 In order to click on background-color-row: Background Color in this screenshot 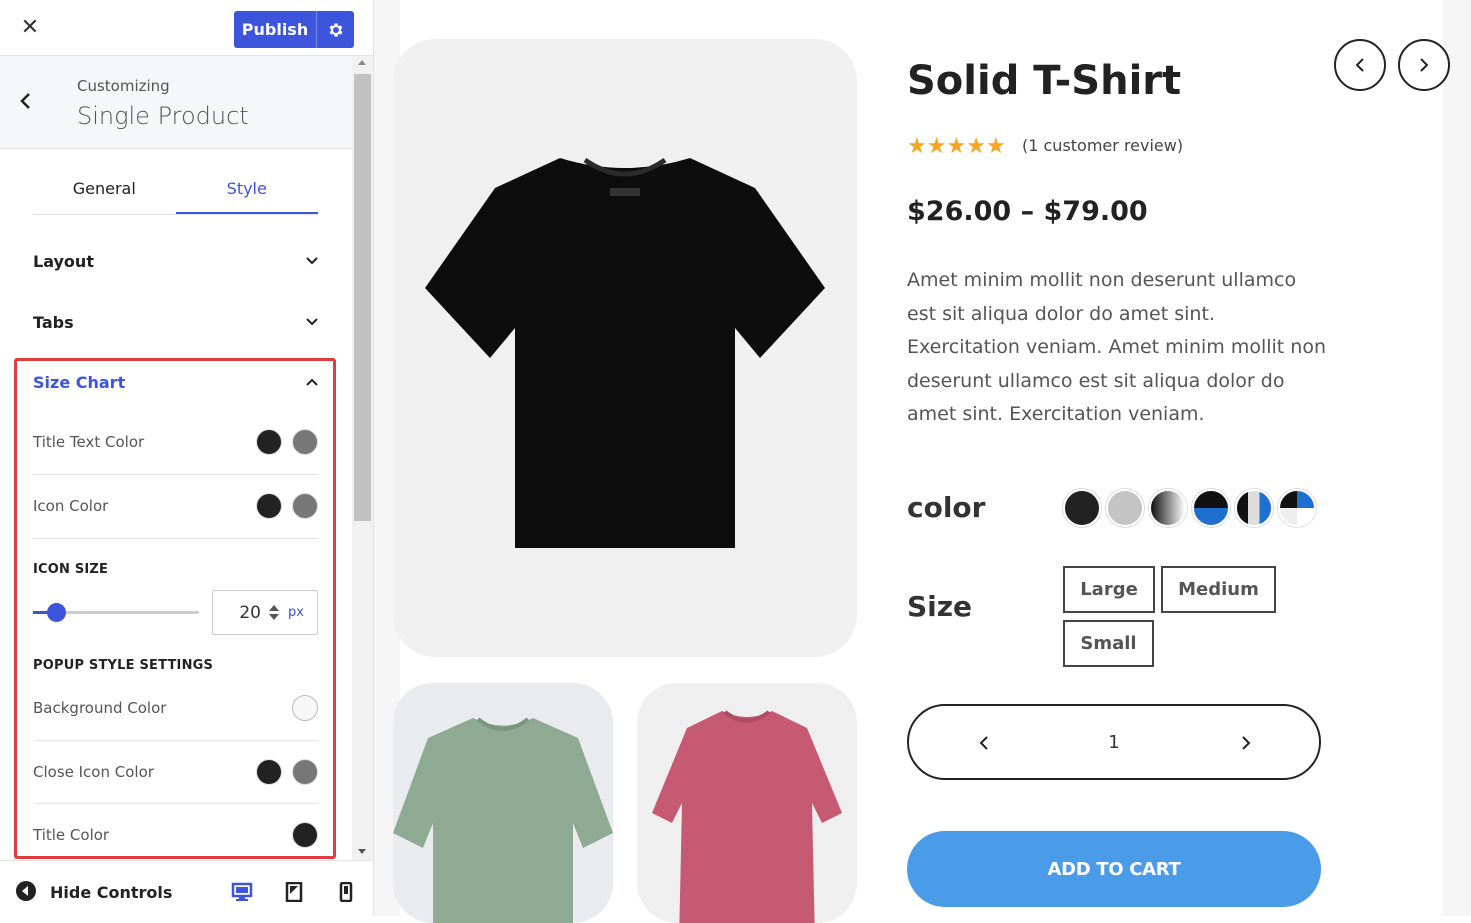, I will do `click(175, 708)`.